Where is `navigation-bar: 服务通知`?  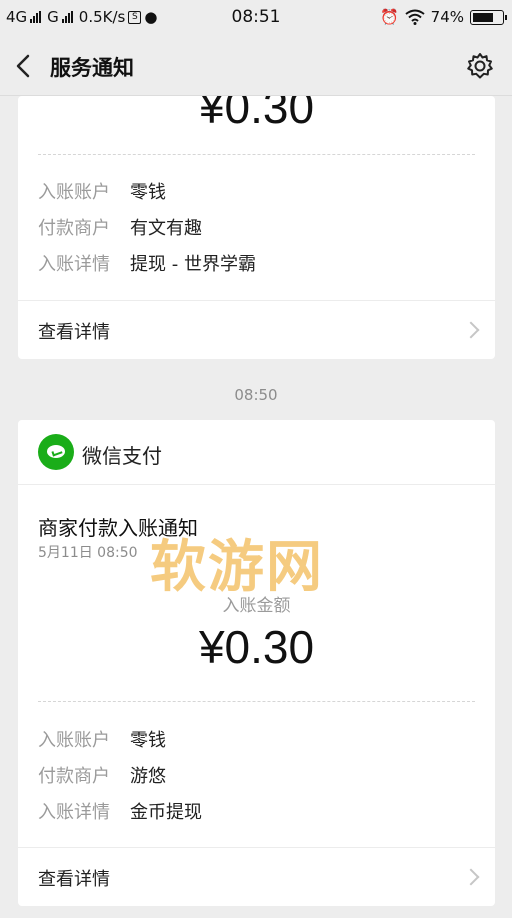
navigation-bar: 服务通知 is located at coordinates (256, 66).